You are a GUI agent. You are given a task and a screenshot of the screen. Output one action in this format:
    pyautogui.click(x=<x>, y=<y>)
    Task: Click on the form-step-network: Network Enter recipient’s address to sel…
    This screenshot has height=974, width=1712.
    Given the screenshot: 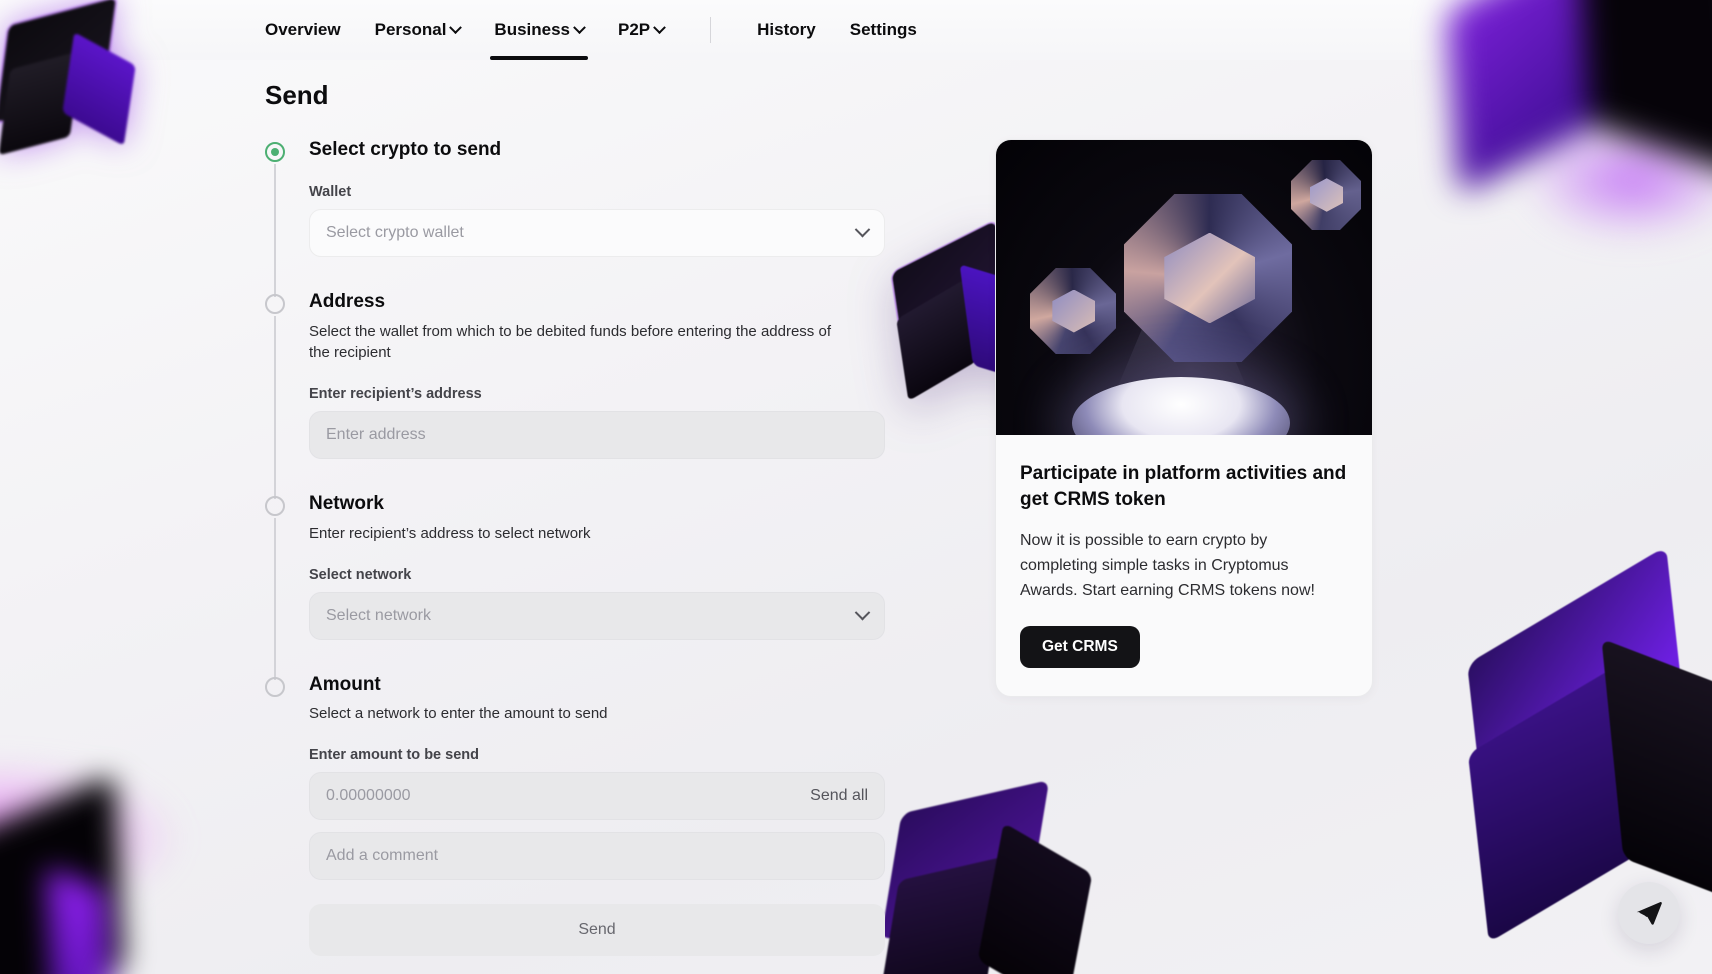 What is the action you would take?
    pyautogui.click(x=575, y=586)
    